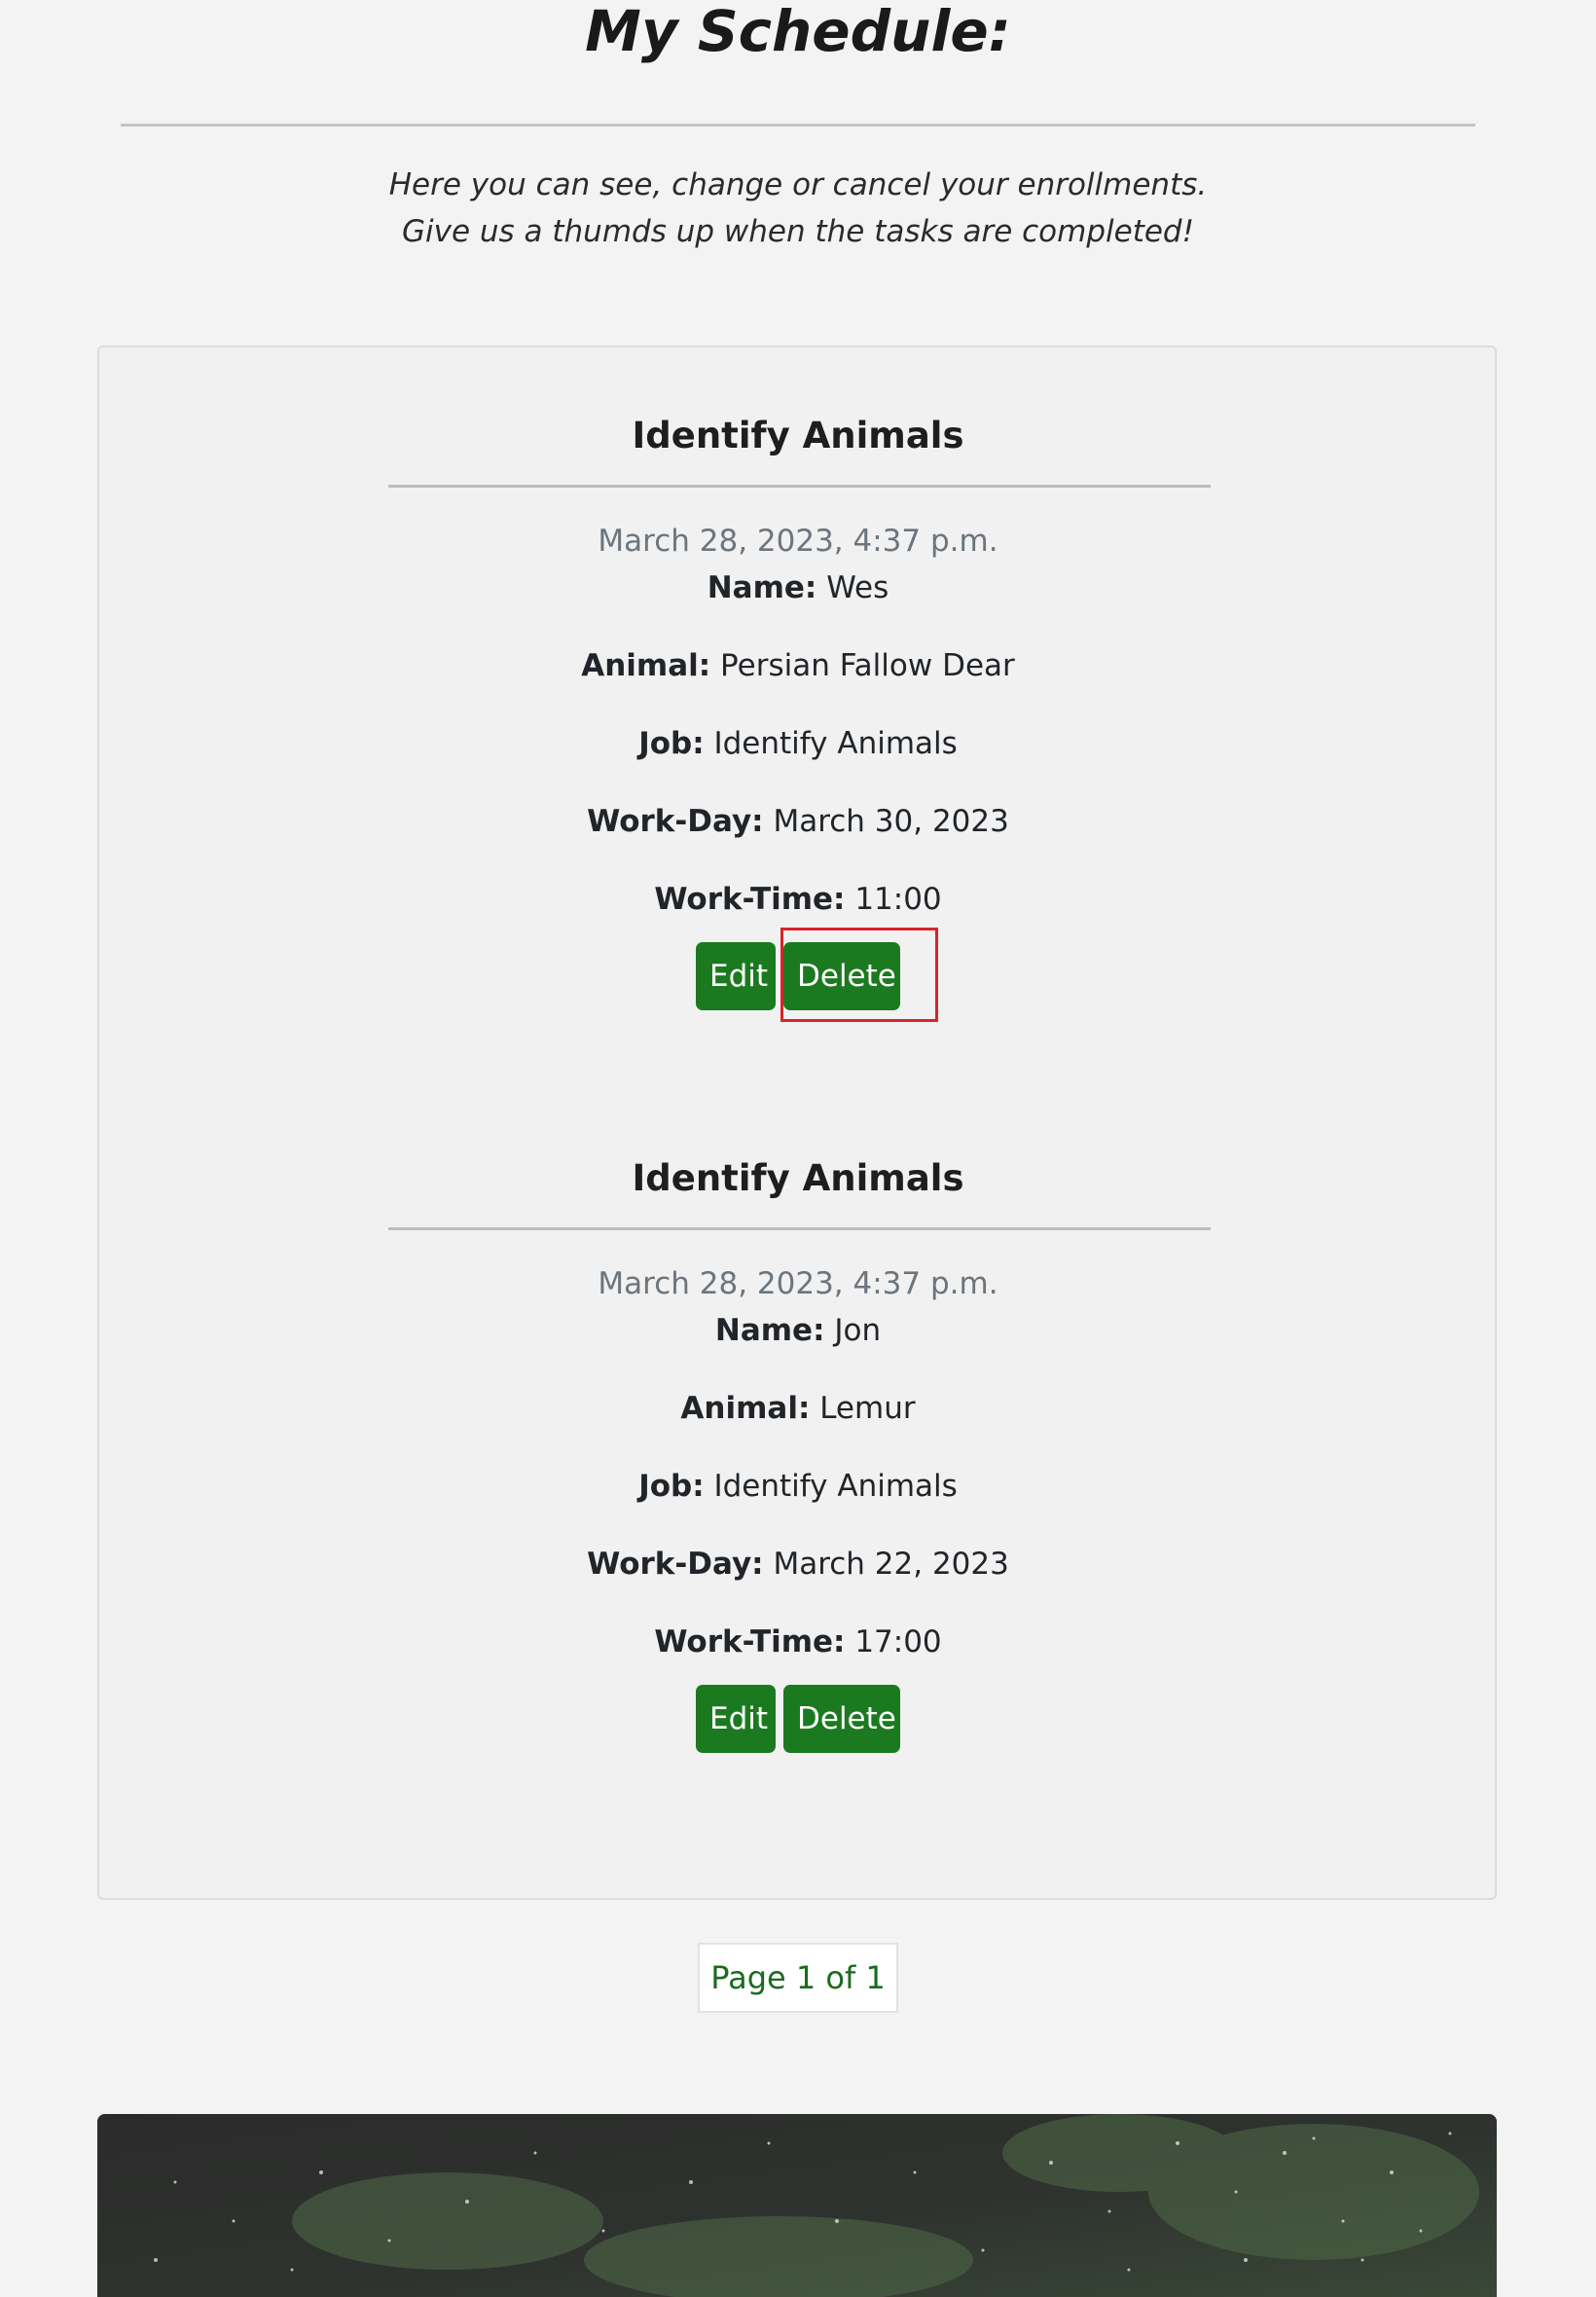  What do you see at coordinates (857, 587) in the screenshot?
I see `name-value: Wes` at bounding box center [857, 587].